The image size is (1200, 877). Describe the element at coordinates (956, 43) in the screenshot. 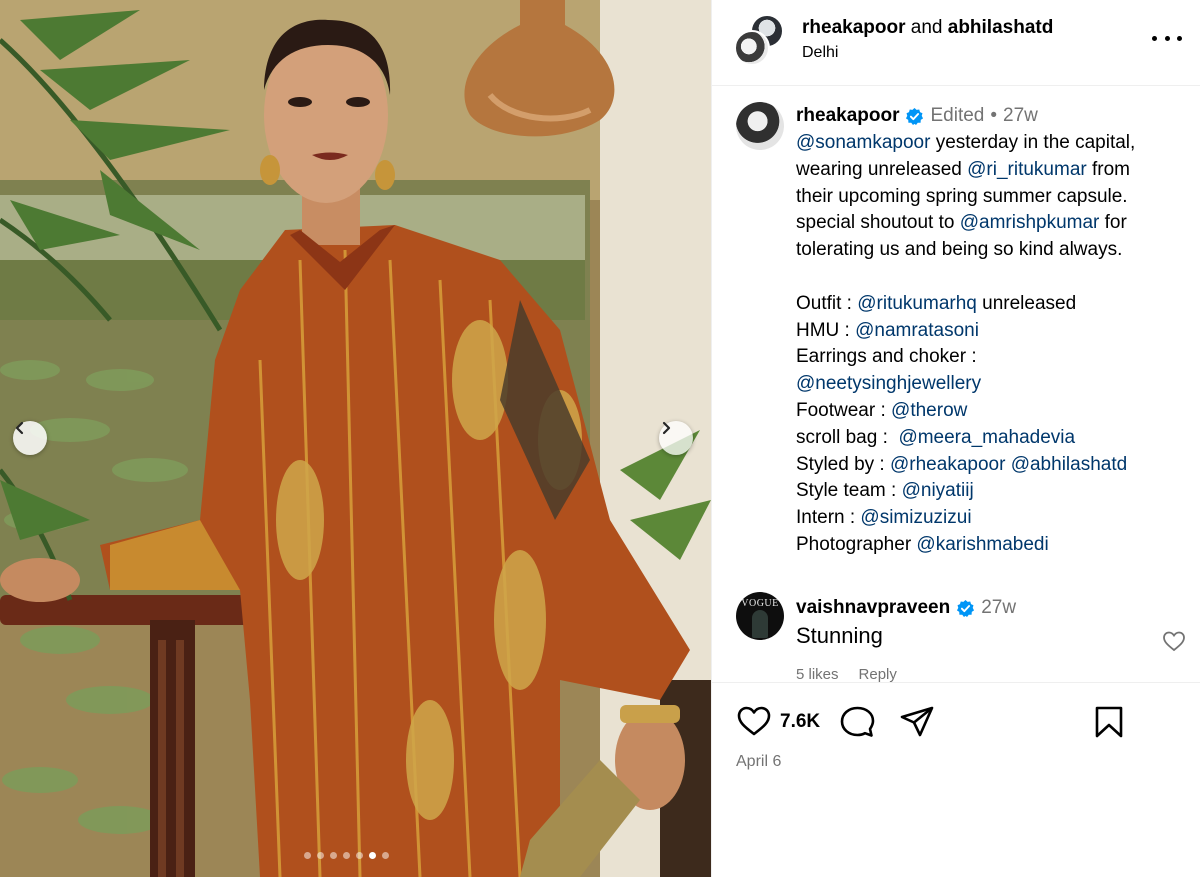

I see `post-header: rheakapoor and abhilashatd Delhi` at that location.